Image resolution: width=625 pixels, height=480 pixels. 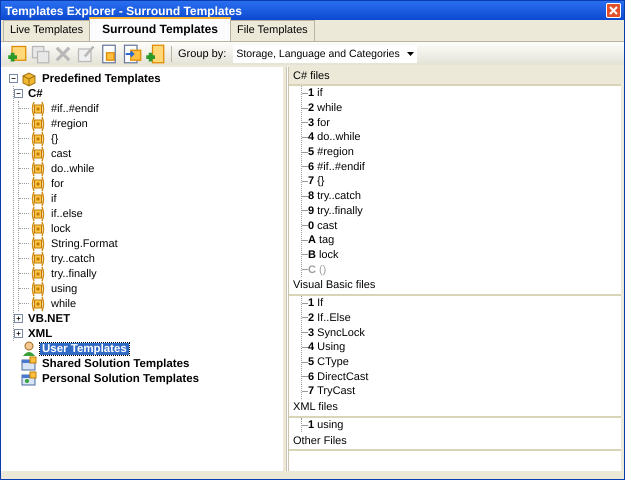 I want to click on shortcut-item: 5 #region, so click(x=331, y=152).